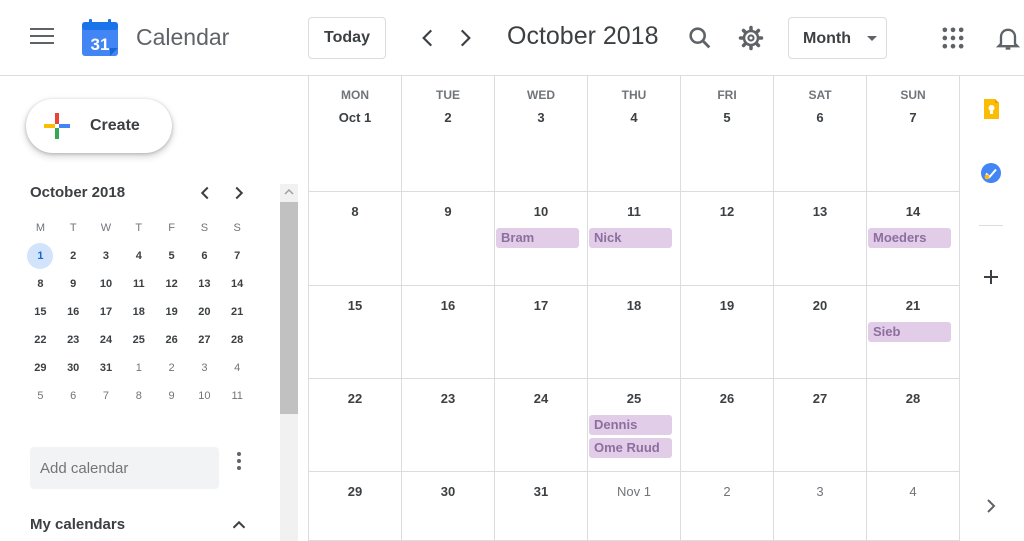 Image resolution: width=1024 pixels, height=541 pixels. Describe the element at coordinates (106, 368) in the screenshot. I see `mini-day-cell: 31` at that location.